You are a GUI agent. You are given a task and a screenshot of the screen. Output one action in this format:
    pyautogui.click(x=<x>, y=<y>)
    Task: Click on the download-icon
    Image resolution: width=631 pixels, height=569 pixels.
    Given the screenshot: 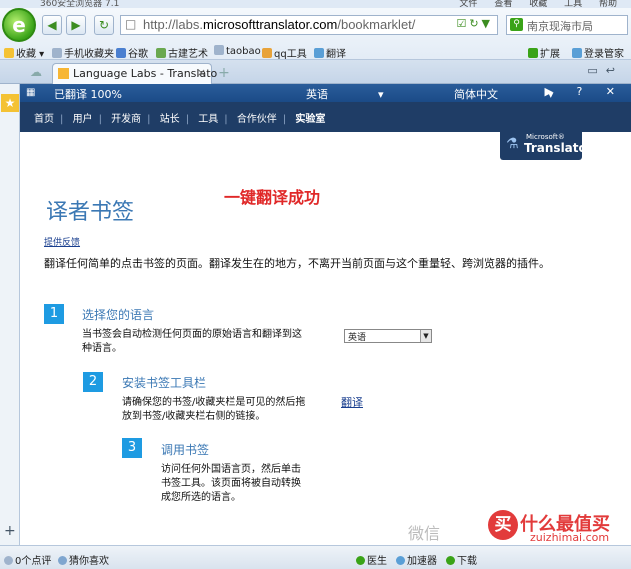 What is the action you would take?
    pyautogui.click(x=450, y=560)
    